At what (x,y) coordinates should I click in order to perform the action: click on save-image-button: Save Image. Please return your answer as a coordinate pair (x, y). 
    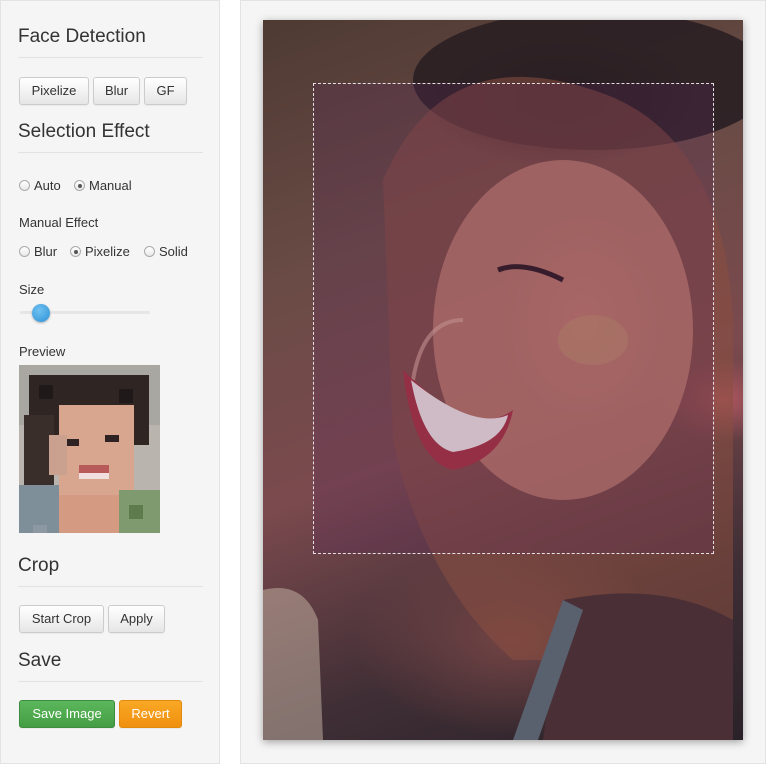
    Looking at the image, I should click on (67, 714).